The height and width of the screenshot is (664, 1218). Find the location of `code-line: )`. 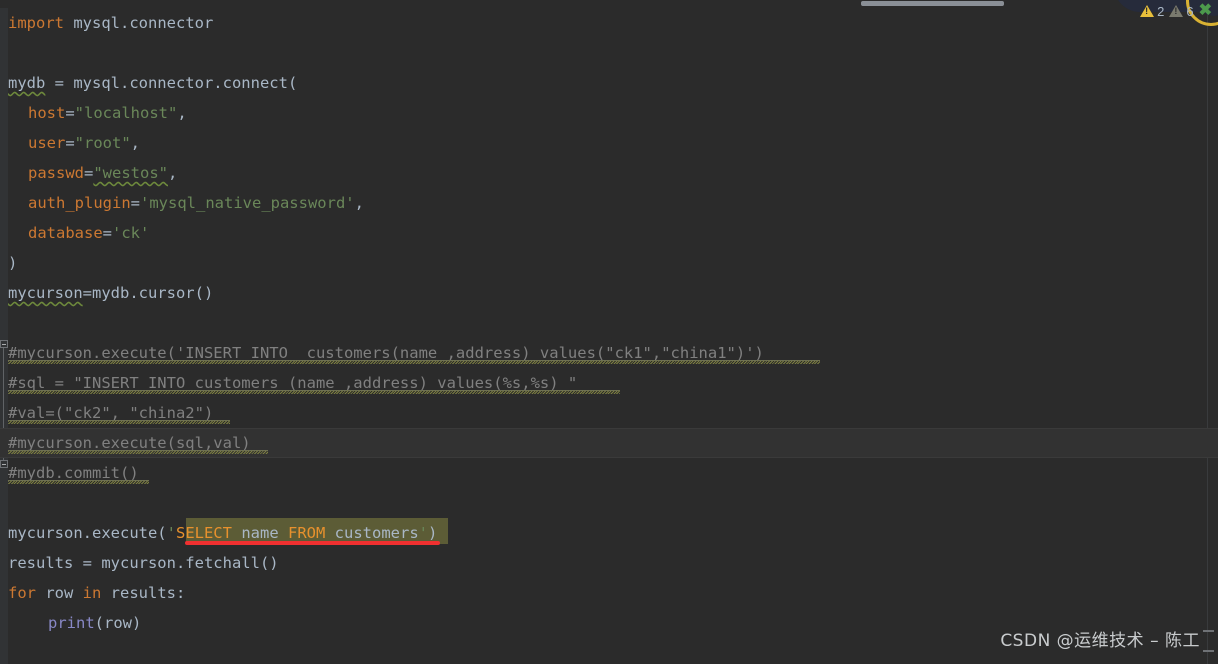

code-line: ) is located at coordinates (12, 263).